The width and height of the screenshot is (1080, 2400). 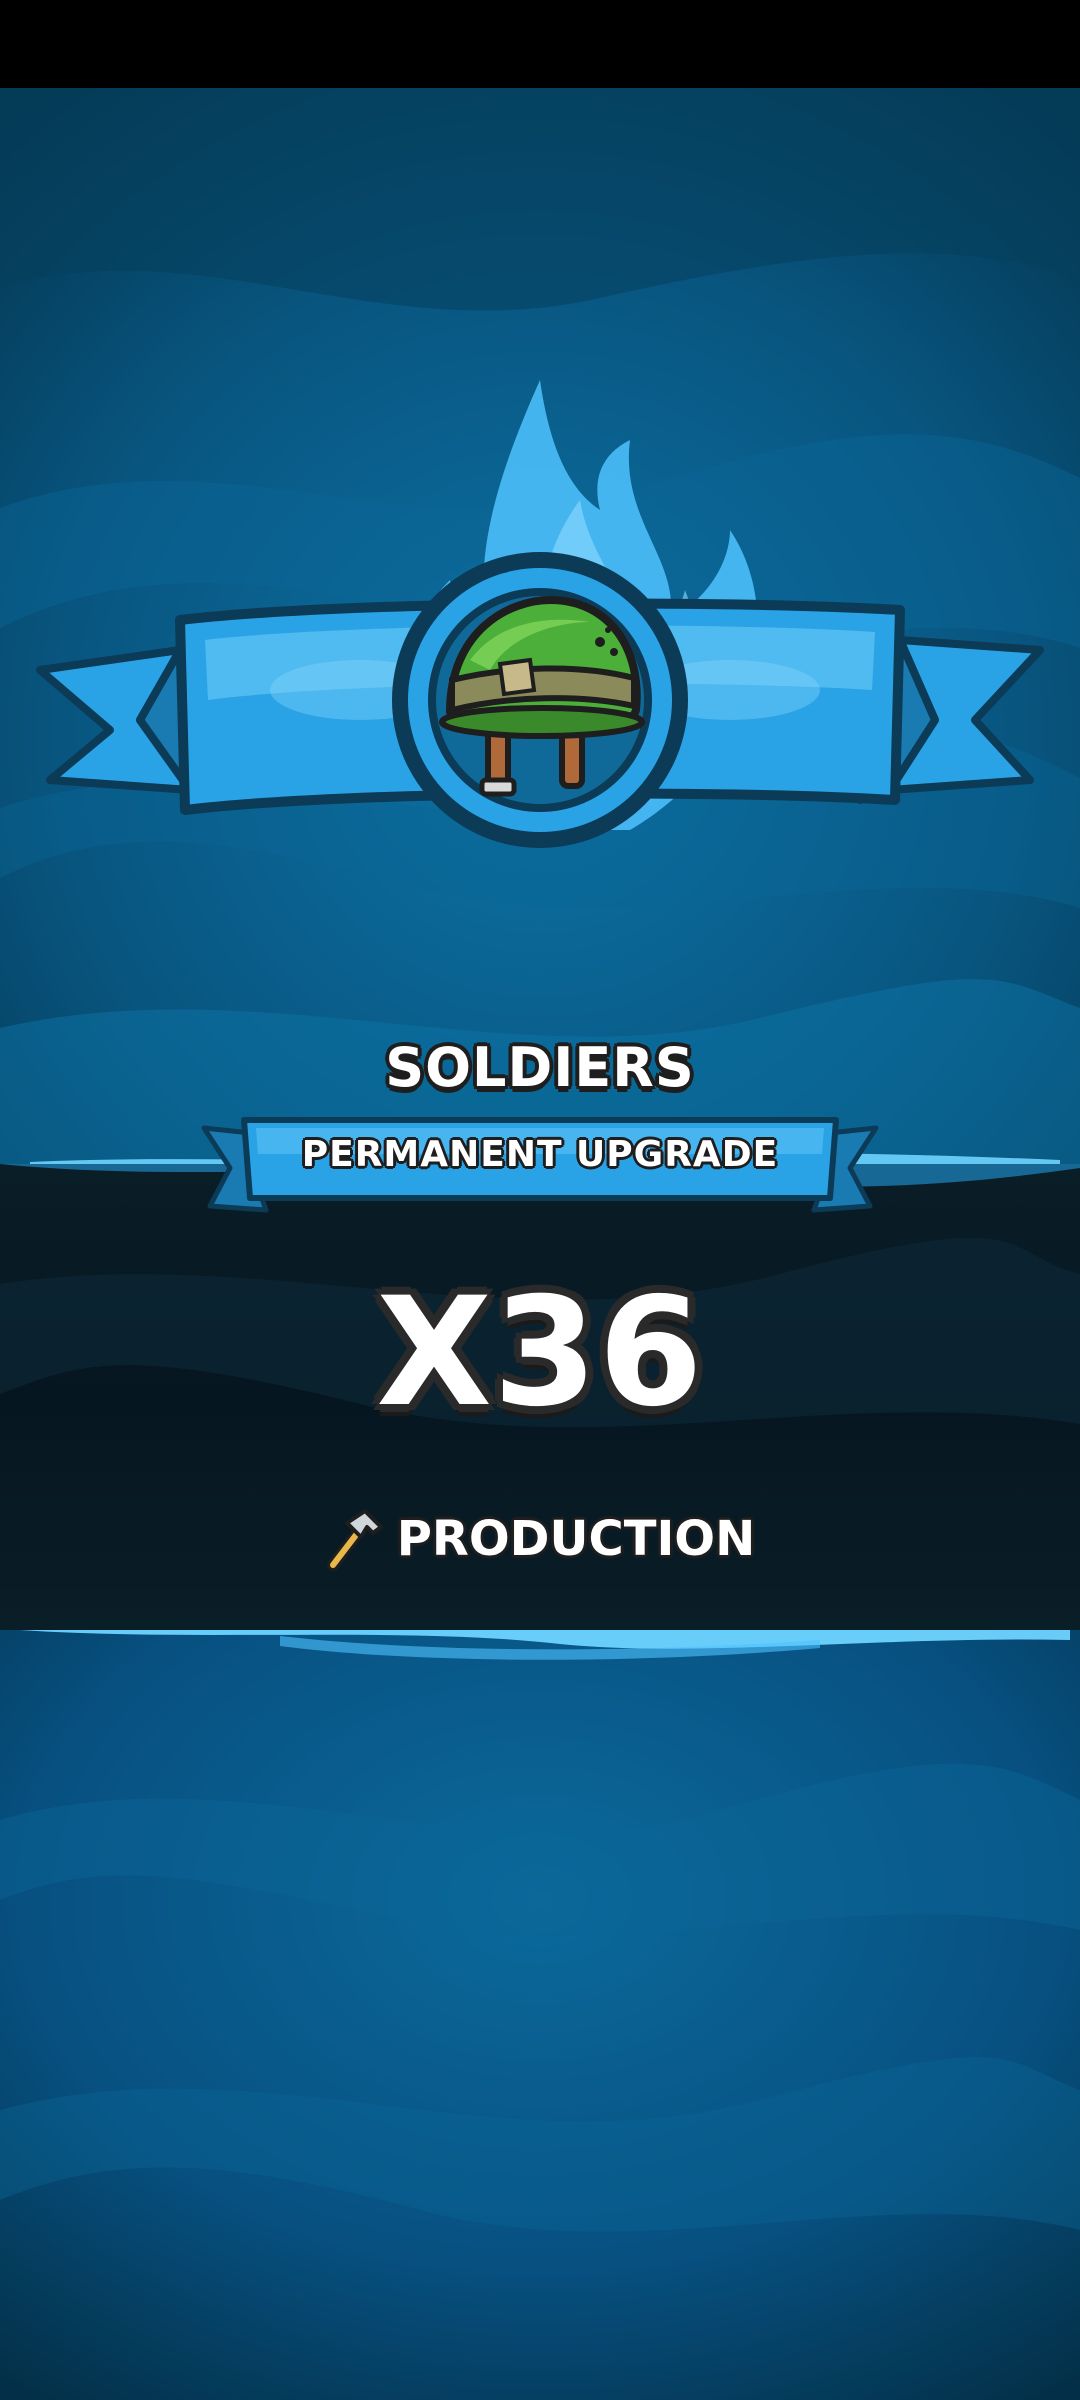 I want to click on stat-label: PRODUCTION, so click(x=576, y=1539).